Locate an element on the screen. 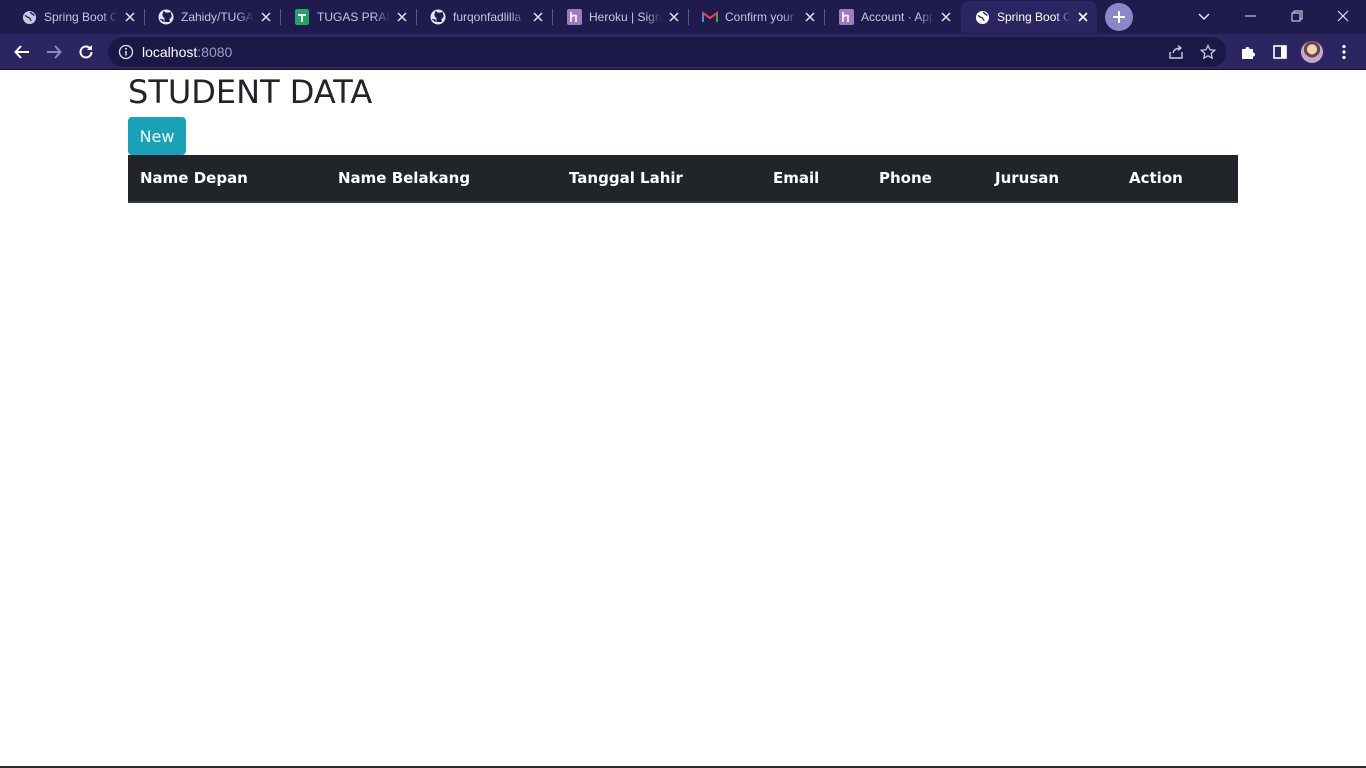 This screenshot has width=1366, height=768. new-tab-button is located at coordinates (1119, 17).